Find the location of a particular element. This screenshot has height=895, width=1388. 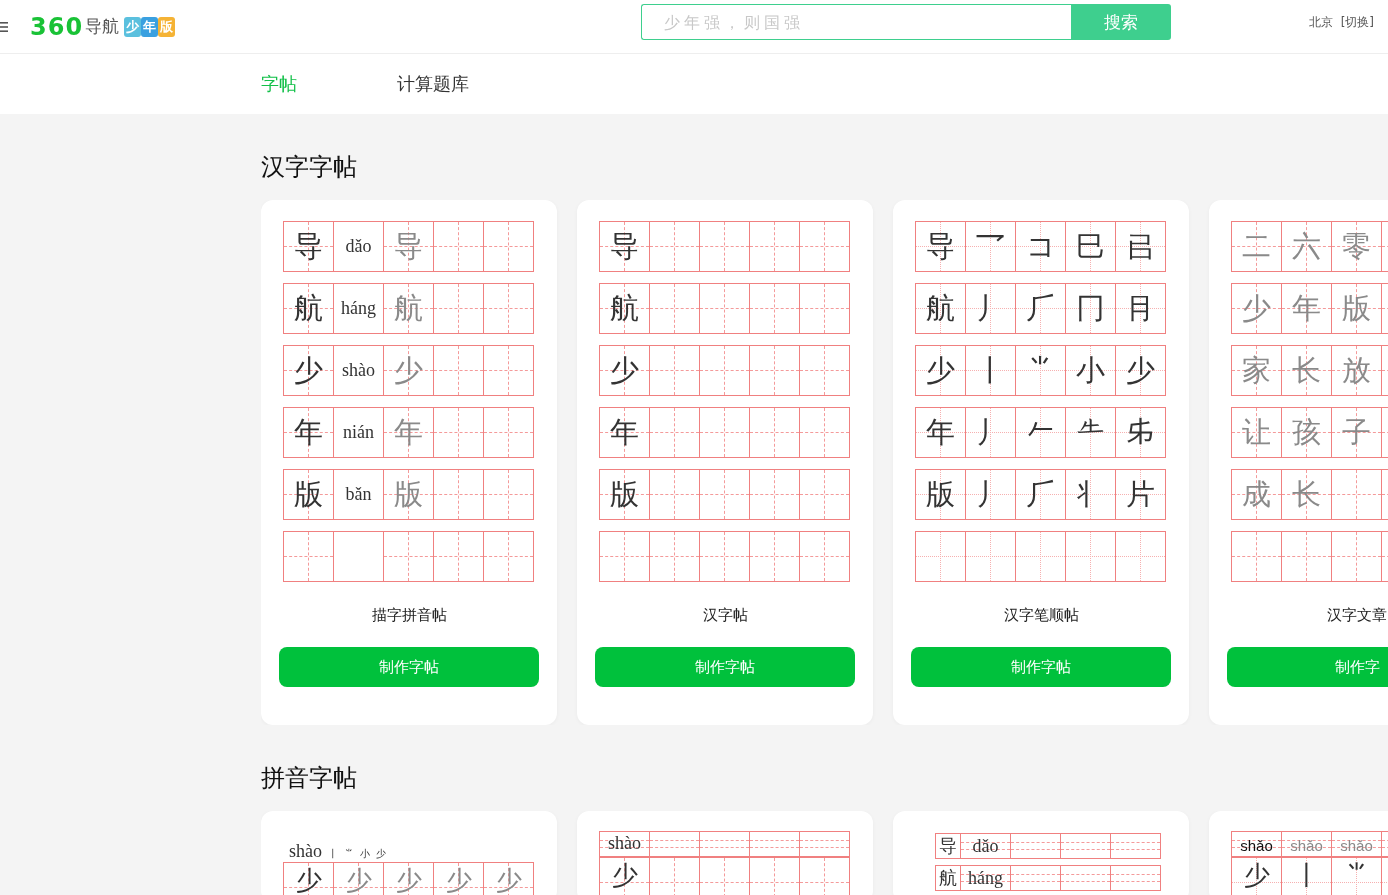

pinyin-text: shào is located at coordinates (305, 851).